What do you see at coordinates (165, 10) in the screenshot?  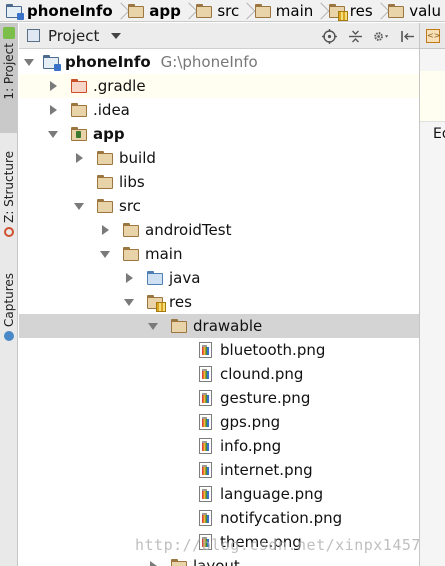 I see `breadcrumb-label: app` at bounding box center [165, 10].